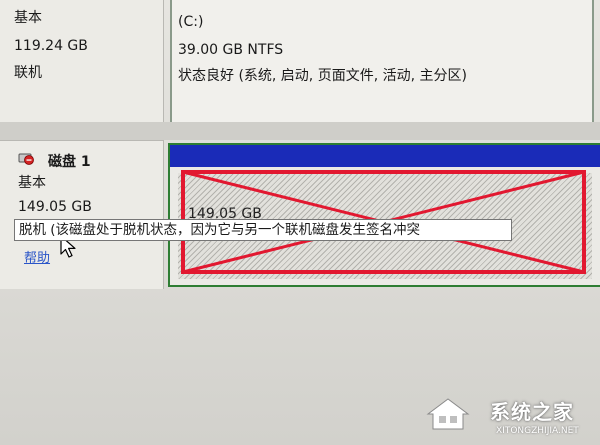  I want to click on disk1-title: 磁盘 1, so click(69, 162).